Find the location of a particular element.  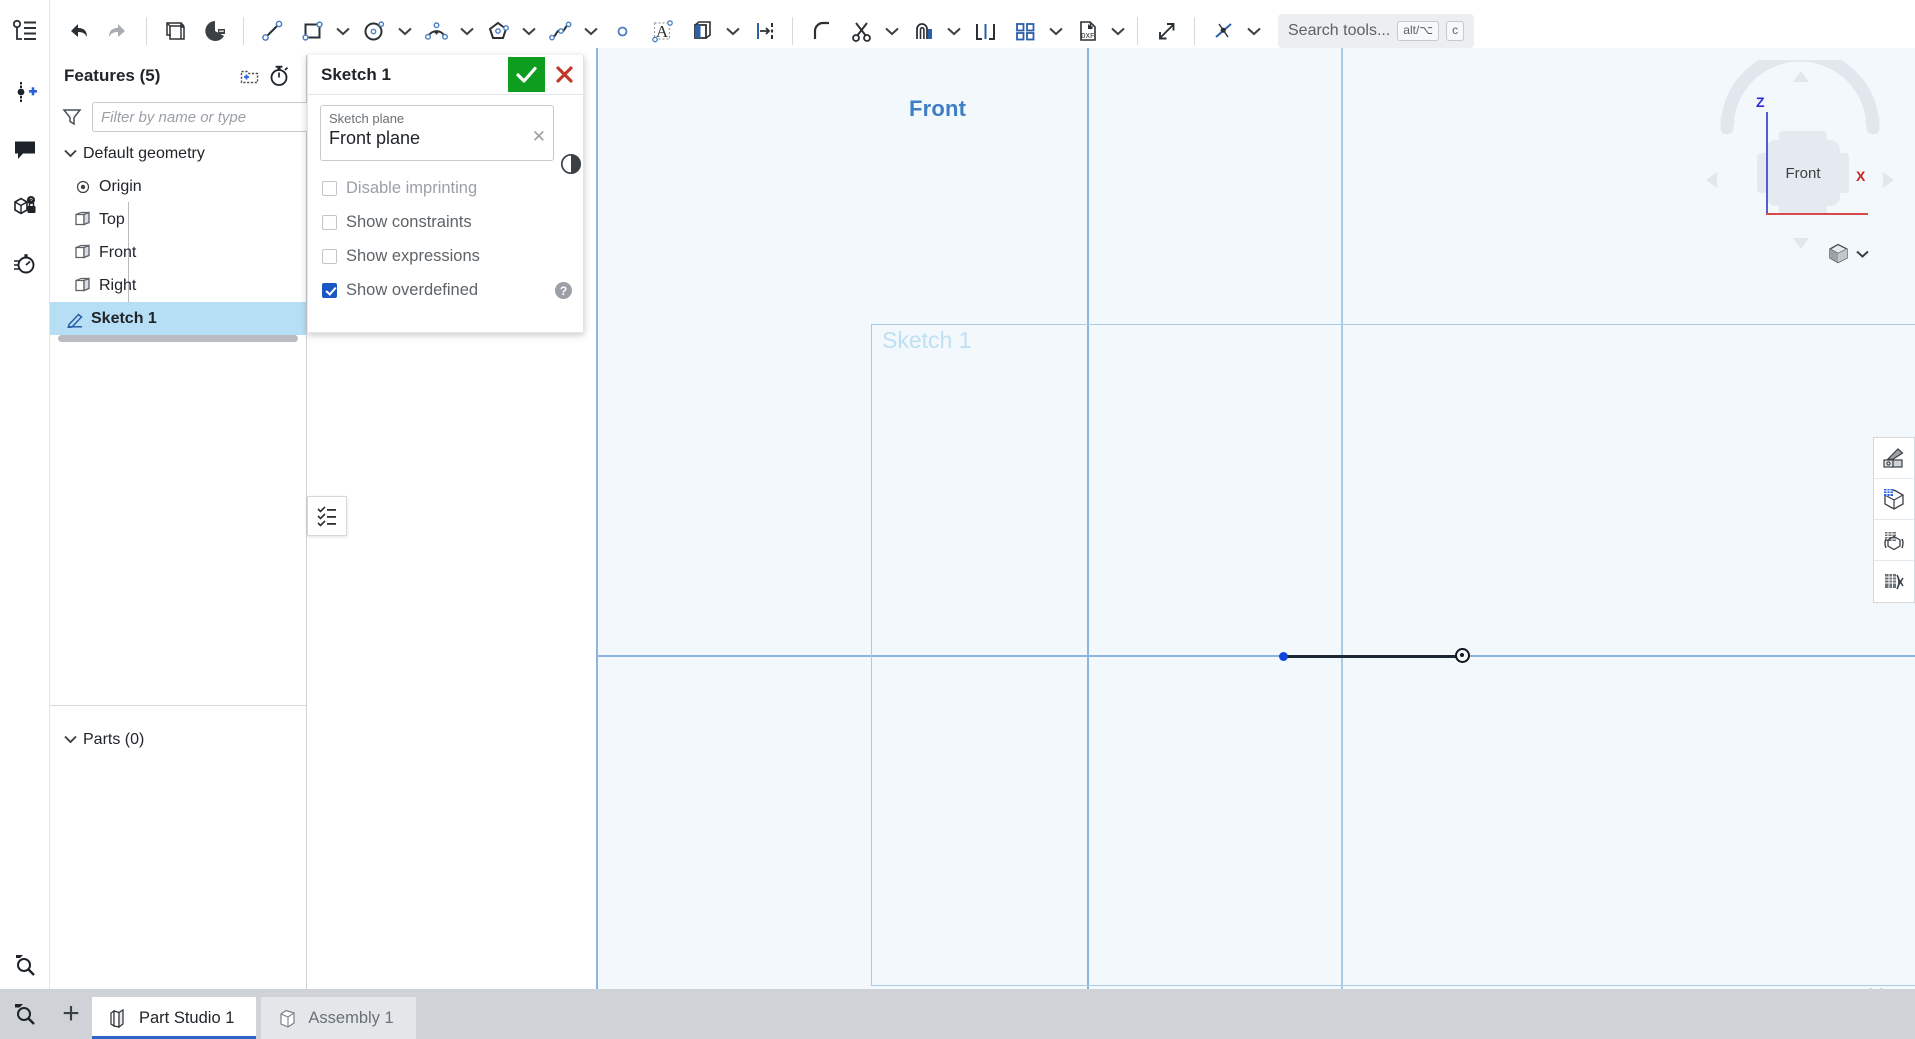

cube-icon is located at coordinates (1838, 253).